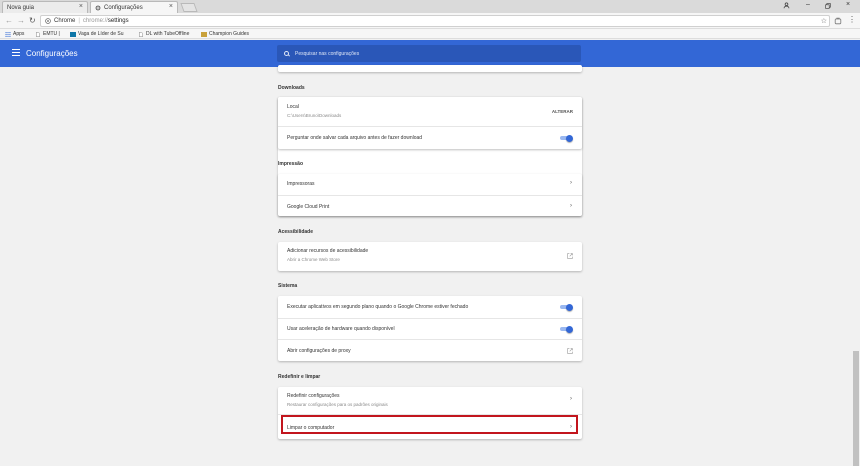 This screenshot has height=466, width=860. What do you see at coordinates (429, 424) in the screenshot?
I see `highlight-box` at bounding box center [429, 424].